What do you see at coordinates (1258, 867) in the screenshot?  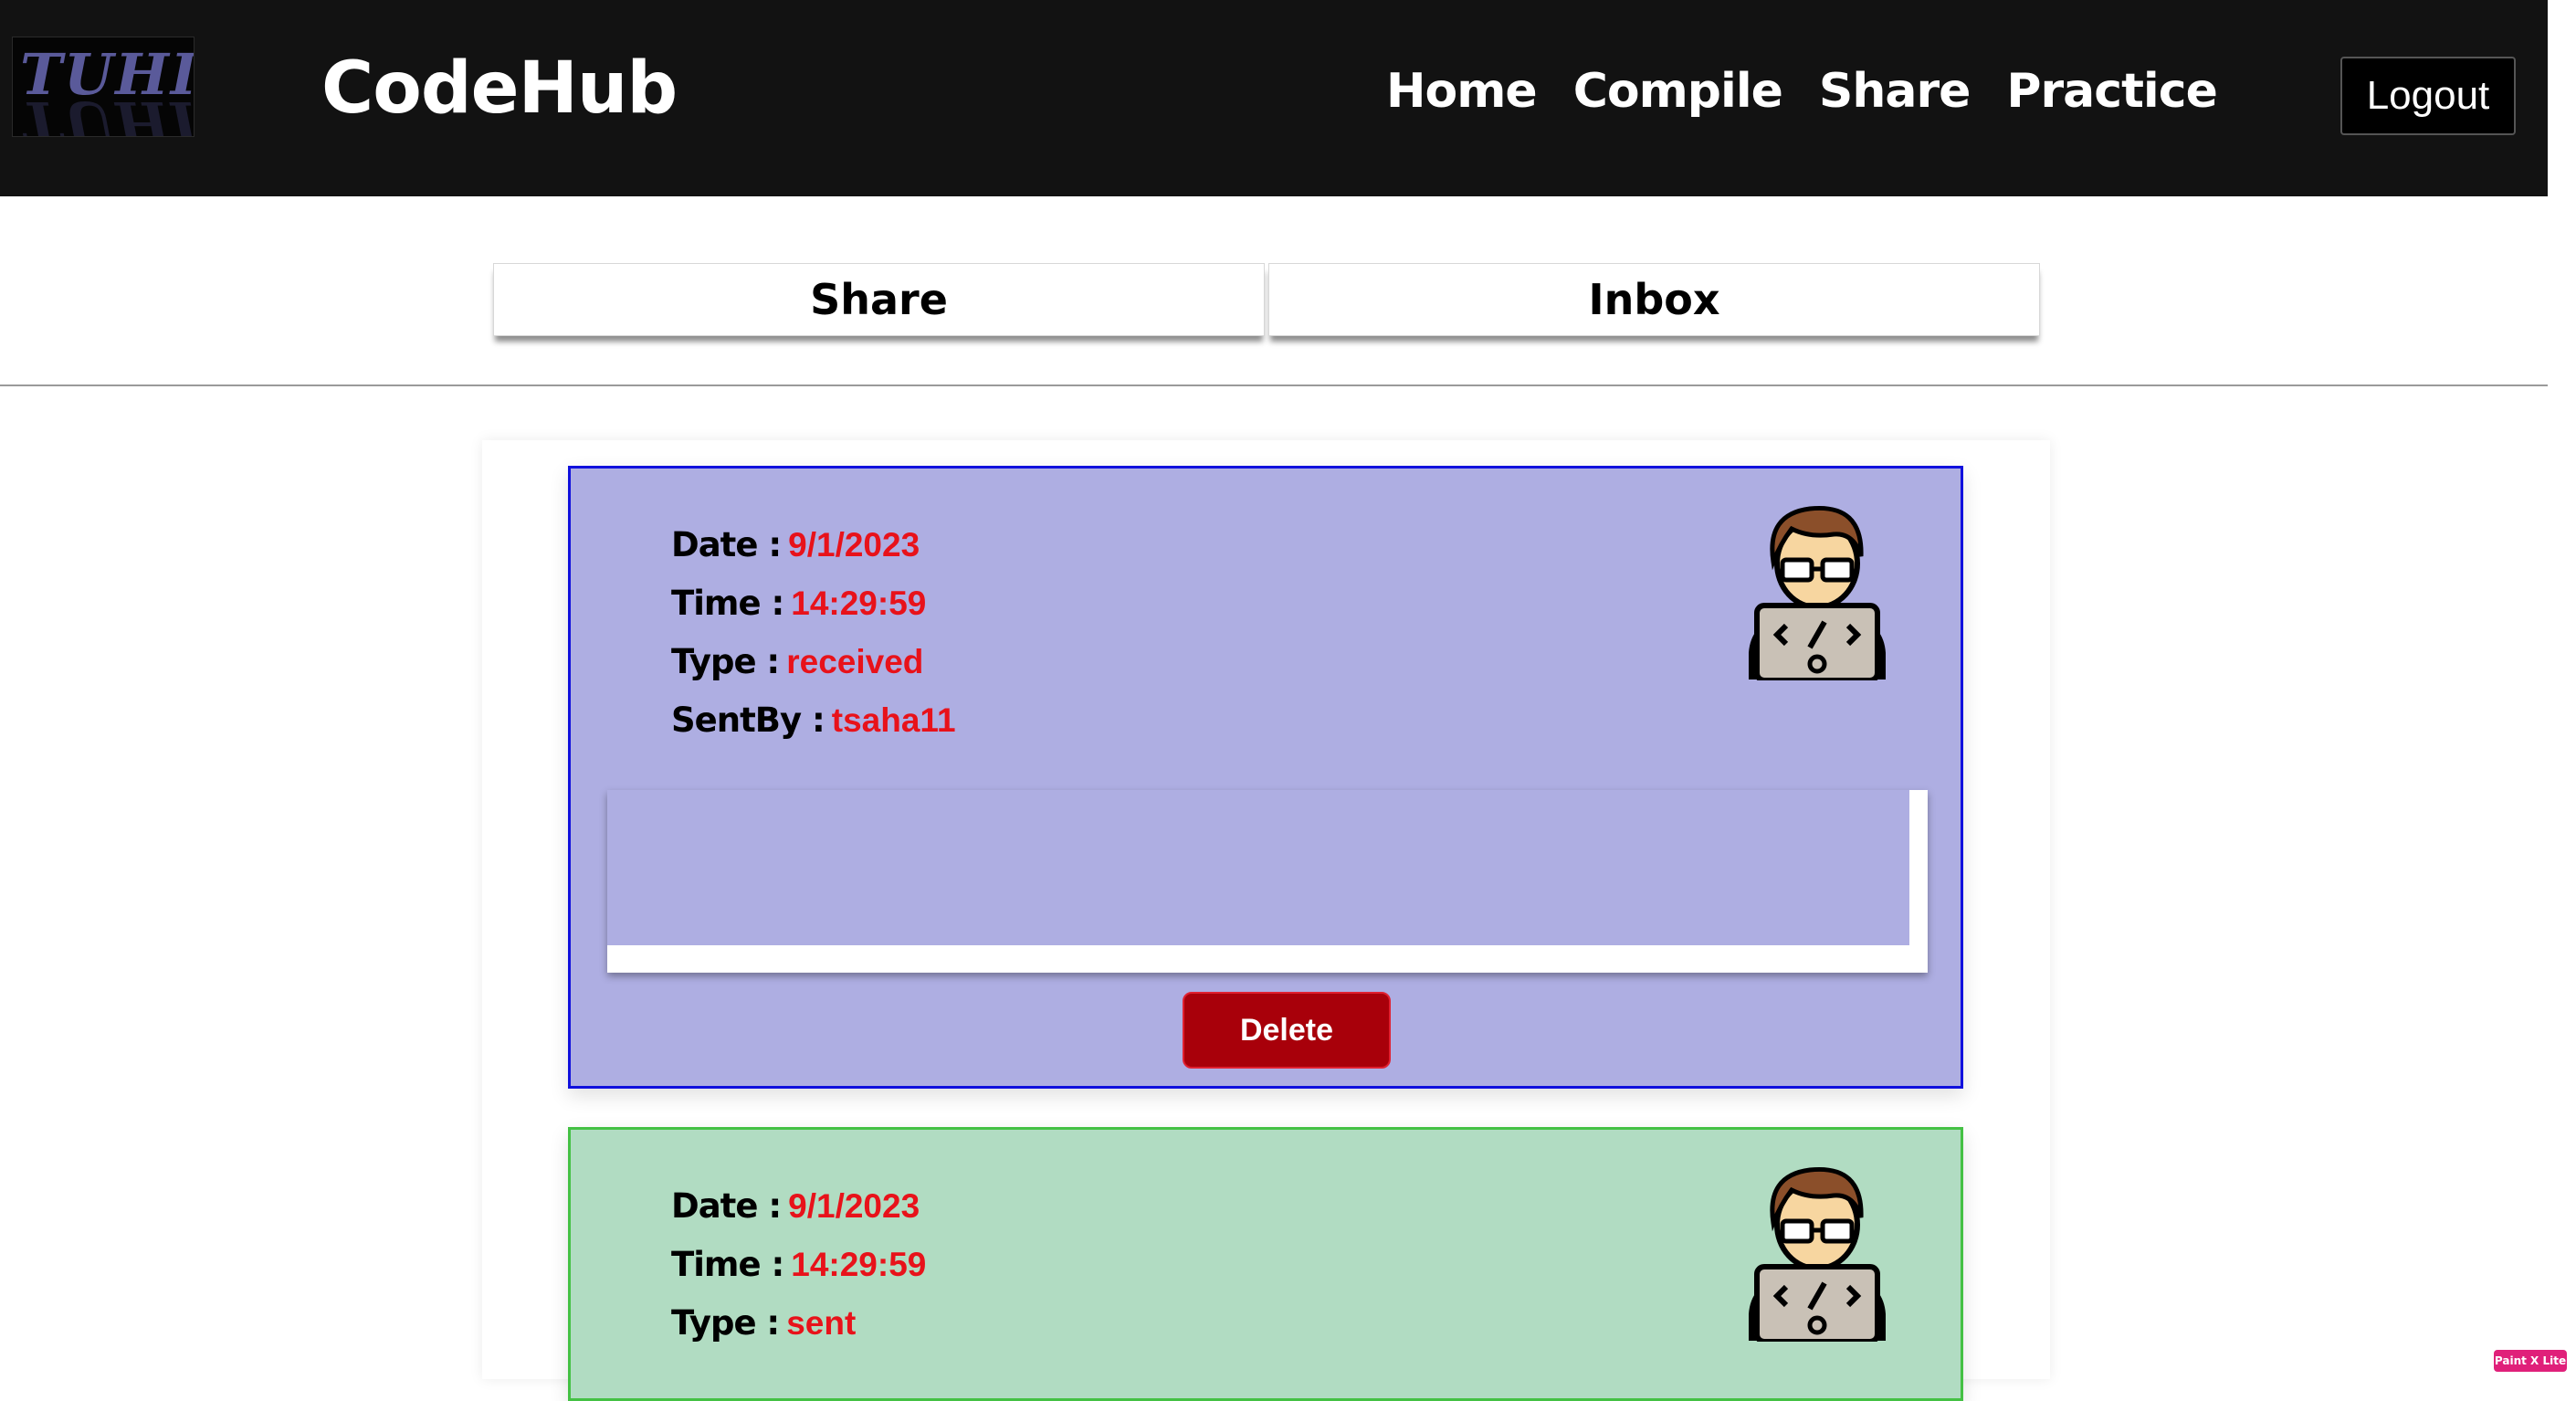 I see `code-preview-area` at bounding box center [1258, 867].